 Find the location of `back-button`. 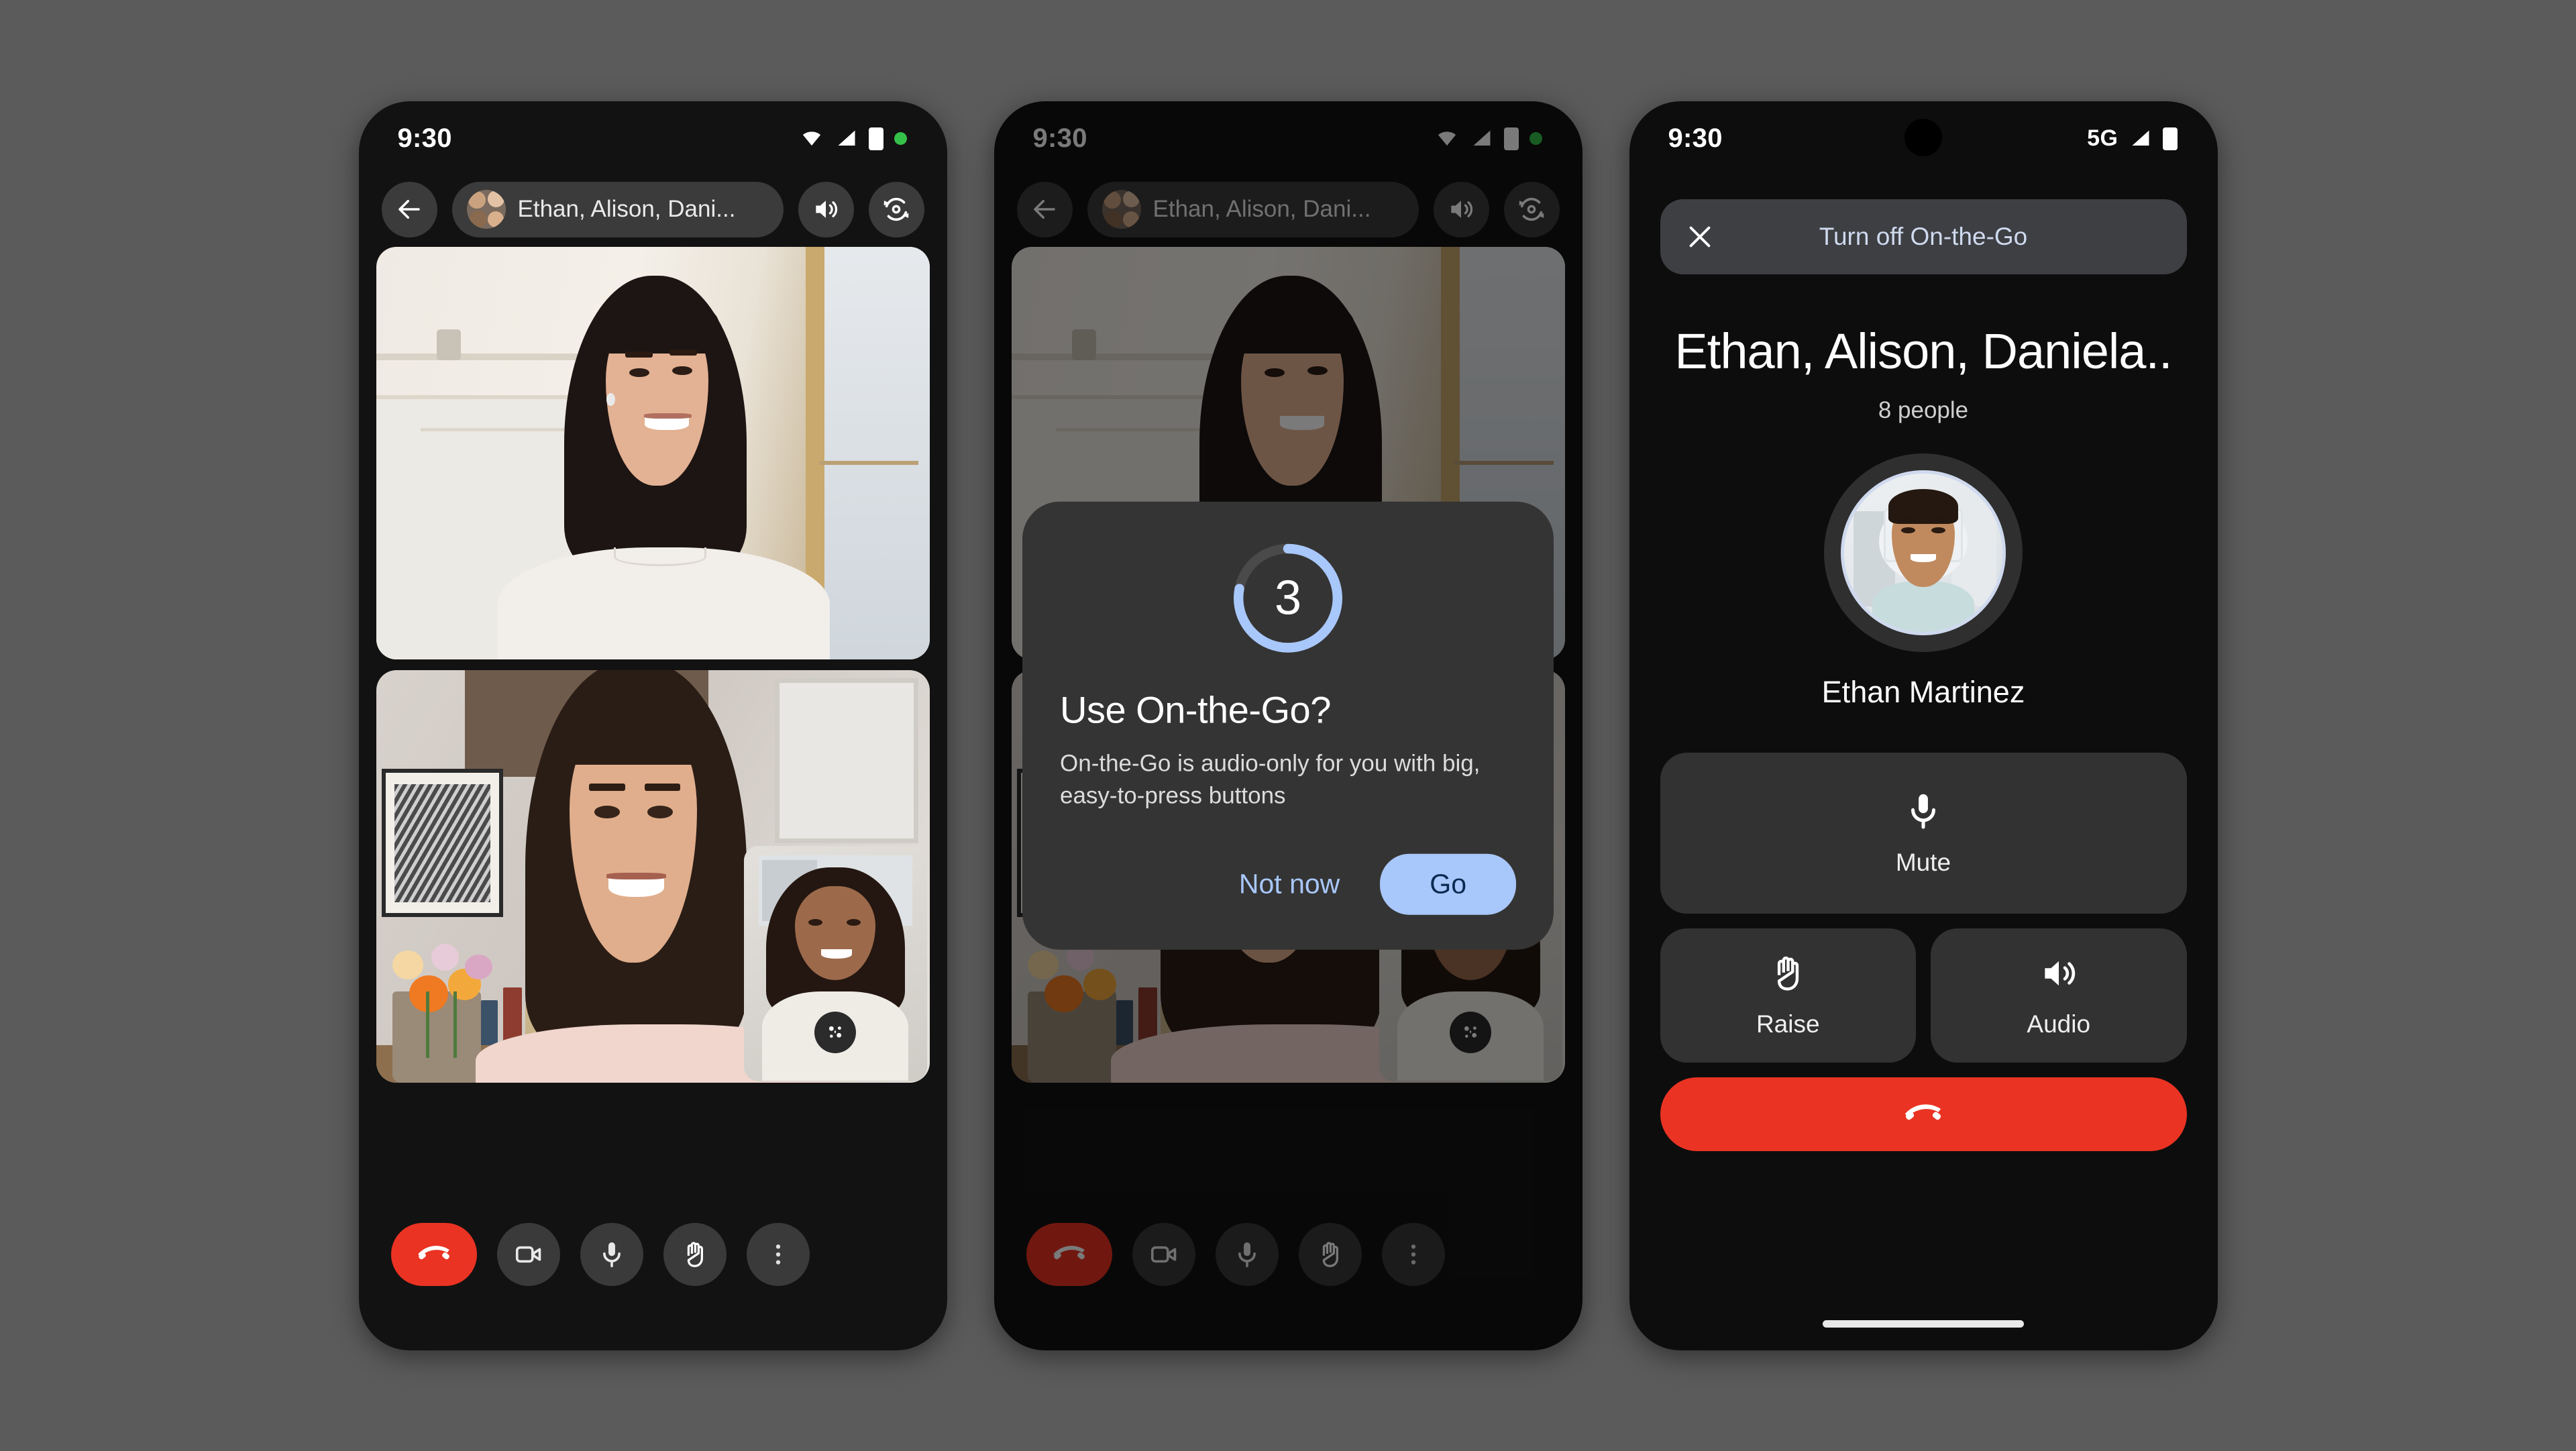

back-button is located at coordinates (409, 209).